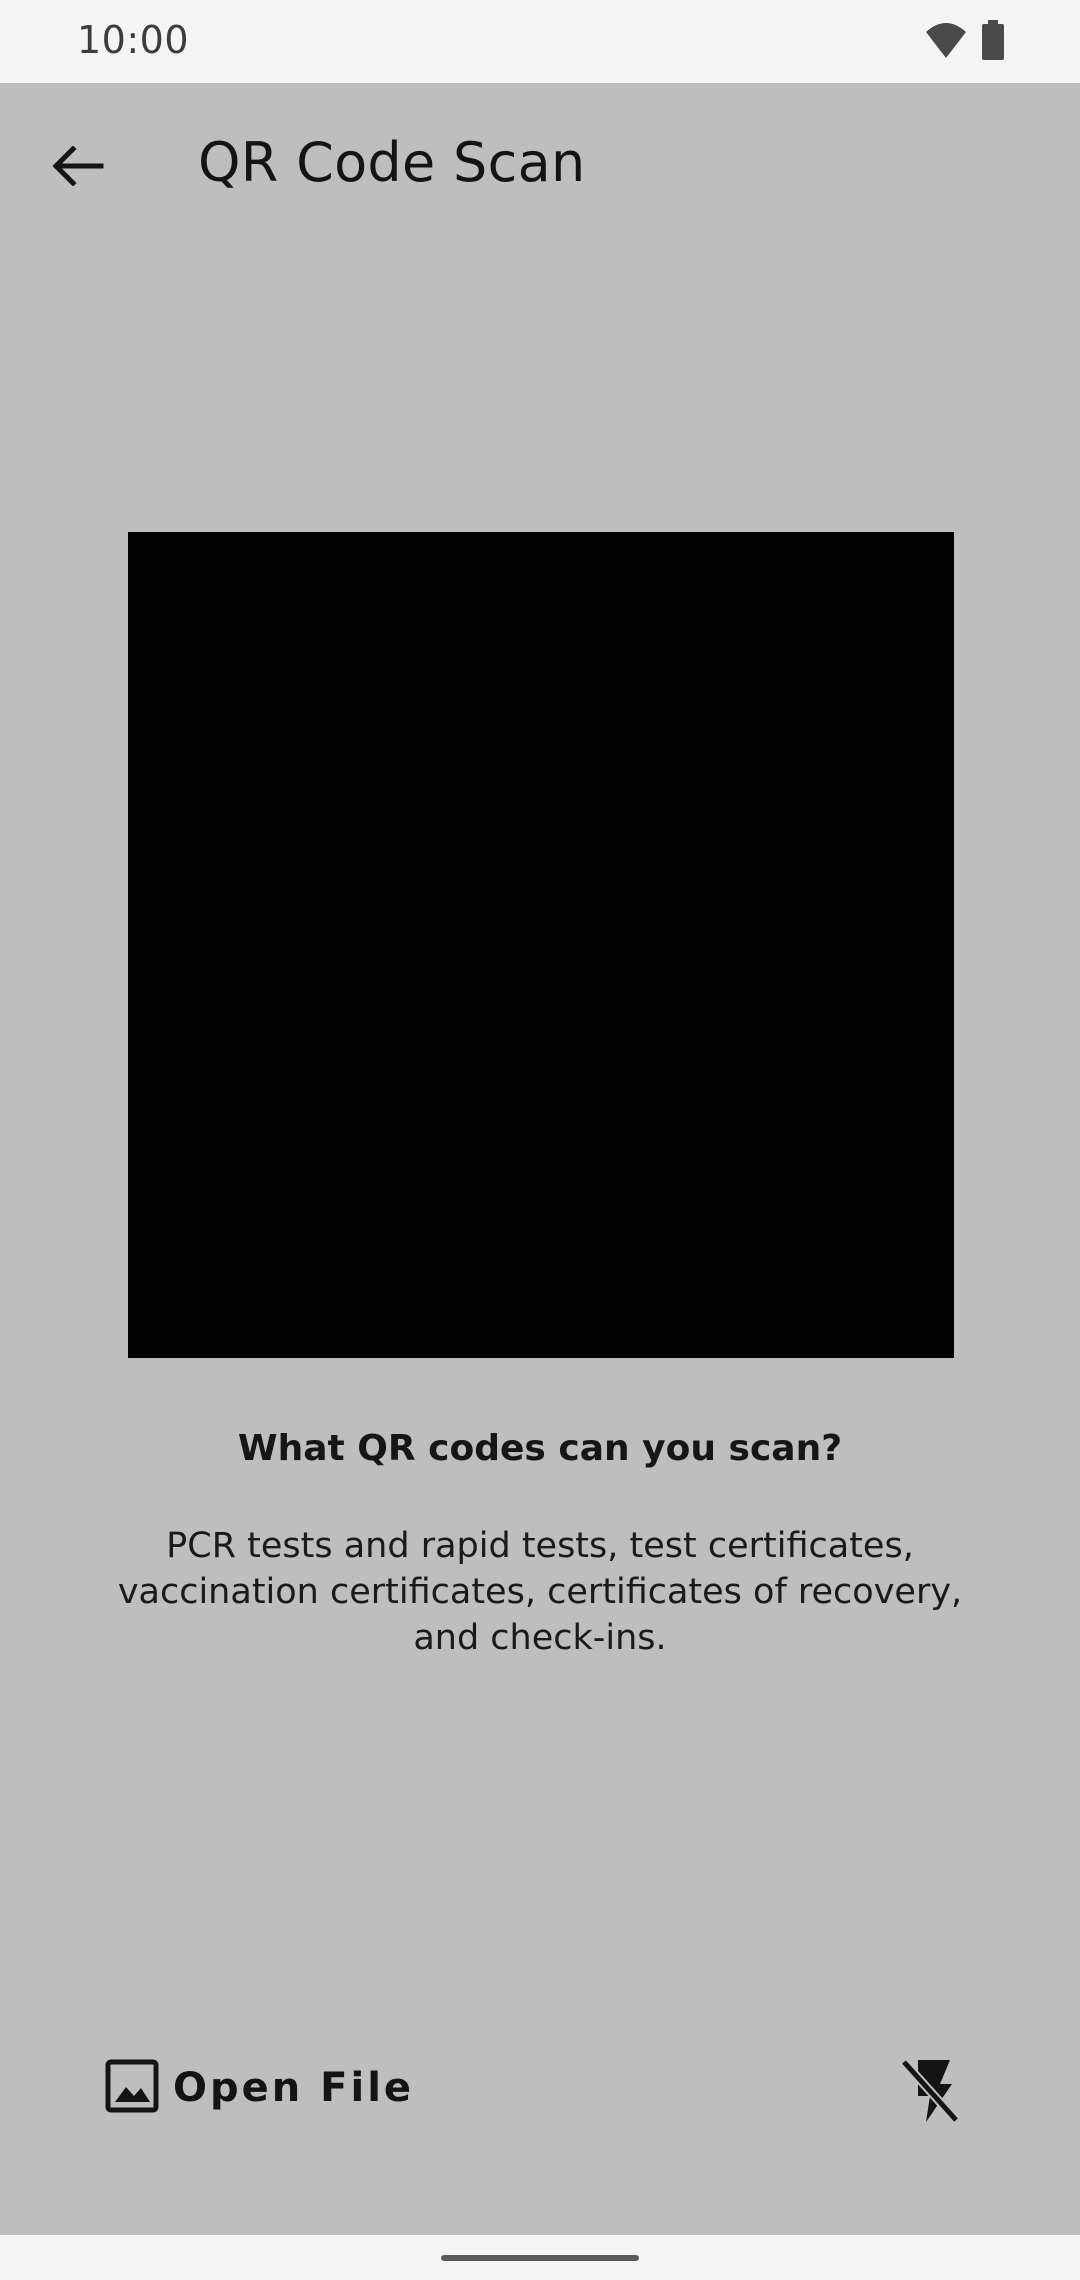 The height and width of the screenshot is (2280, 1080). I want to click on battery-icon, so click(993, 42).